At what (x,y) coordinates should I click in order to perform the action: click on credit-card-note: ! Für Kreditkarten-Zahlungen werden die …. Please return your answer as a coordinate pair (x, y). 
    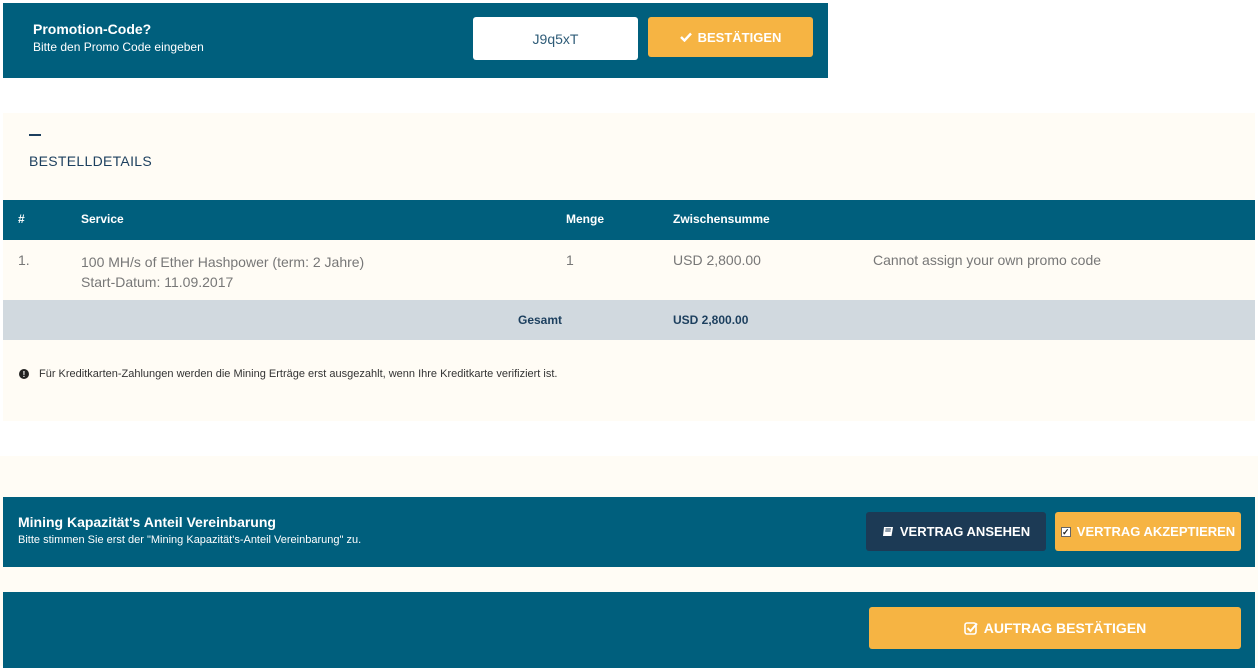
    Looking at the image, I should click on (288, 374).